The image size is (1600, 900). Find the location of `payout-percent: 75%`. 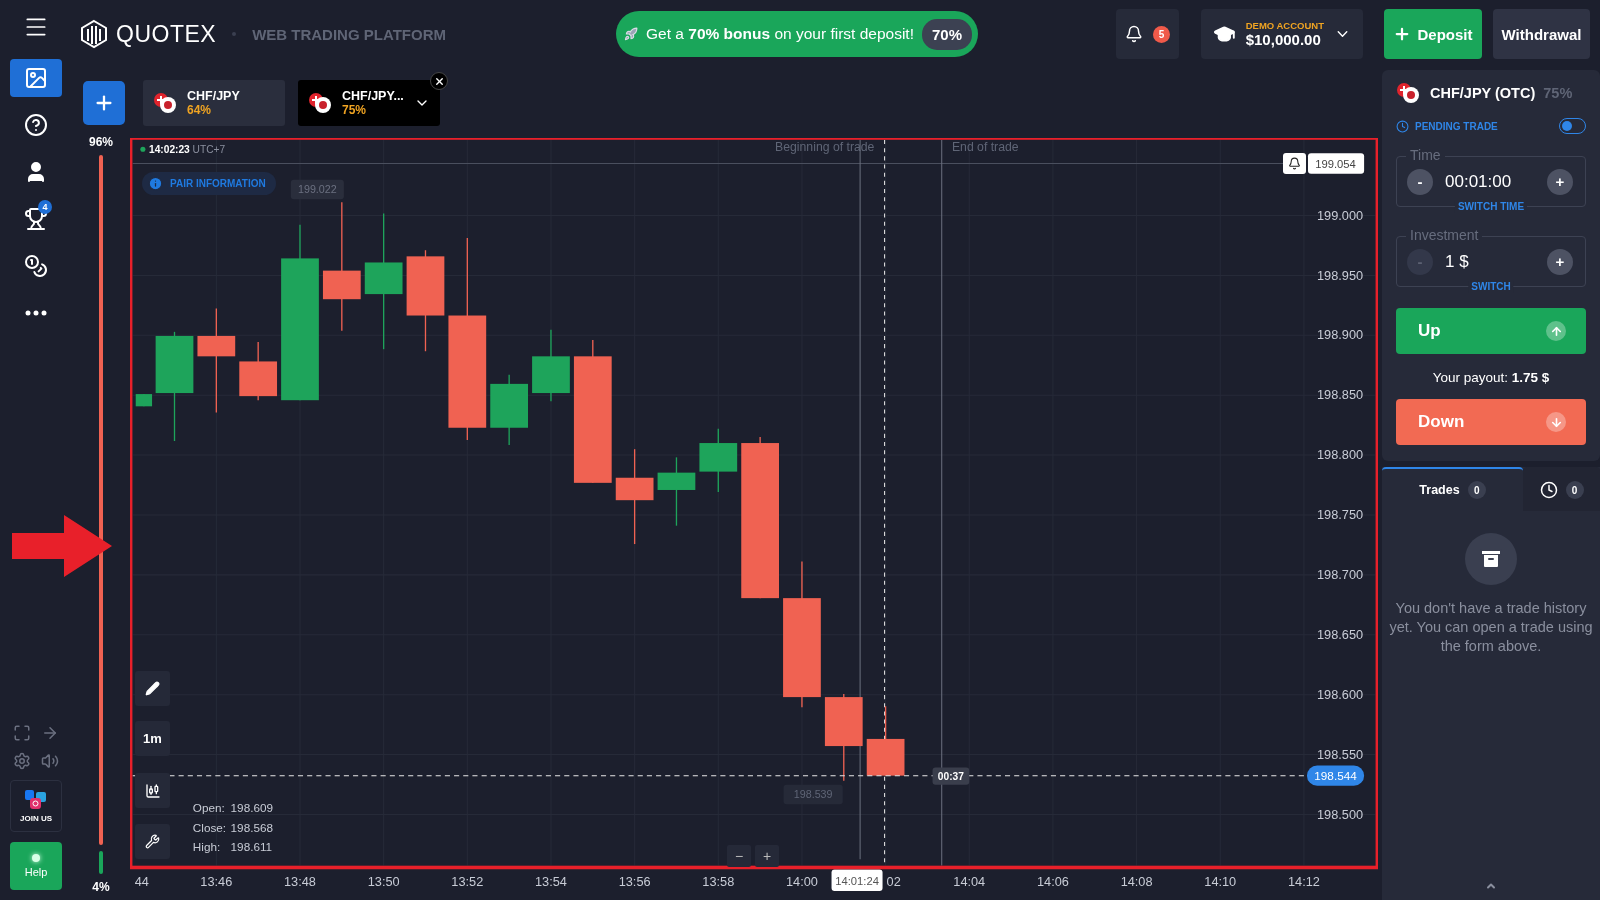

payout-percent: 75% is located at coordinates (1558, 93).